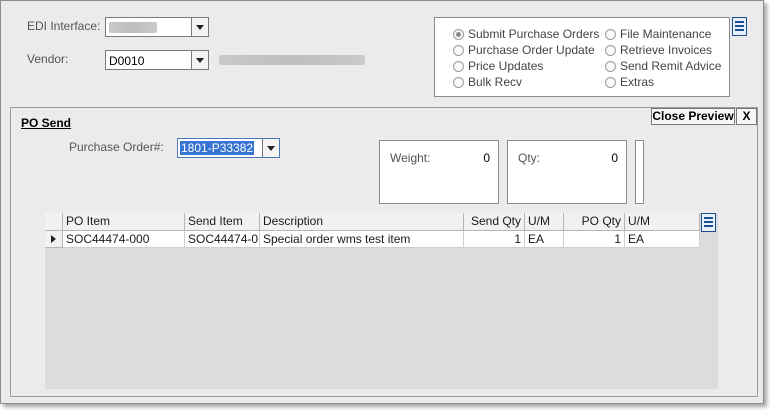 The width and height of the screenshot is (771, 411). I want to click on qty-label: Qty:, so click(529, 158).